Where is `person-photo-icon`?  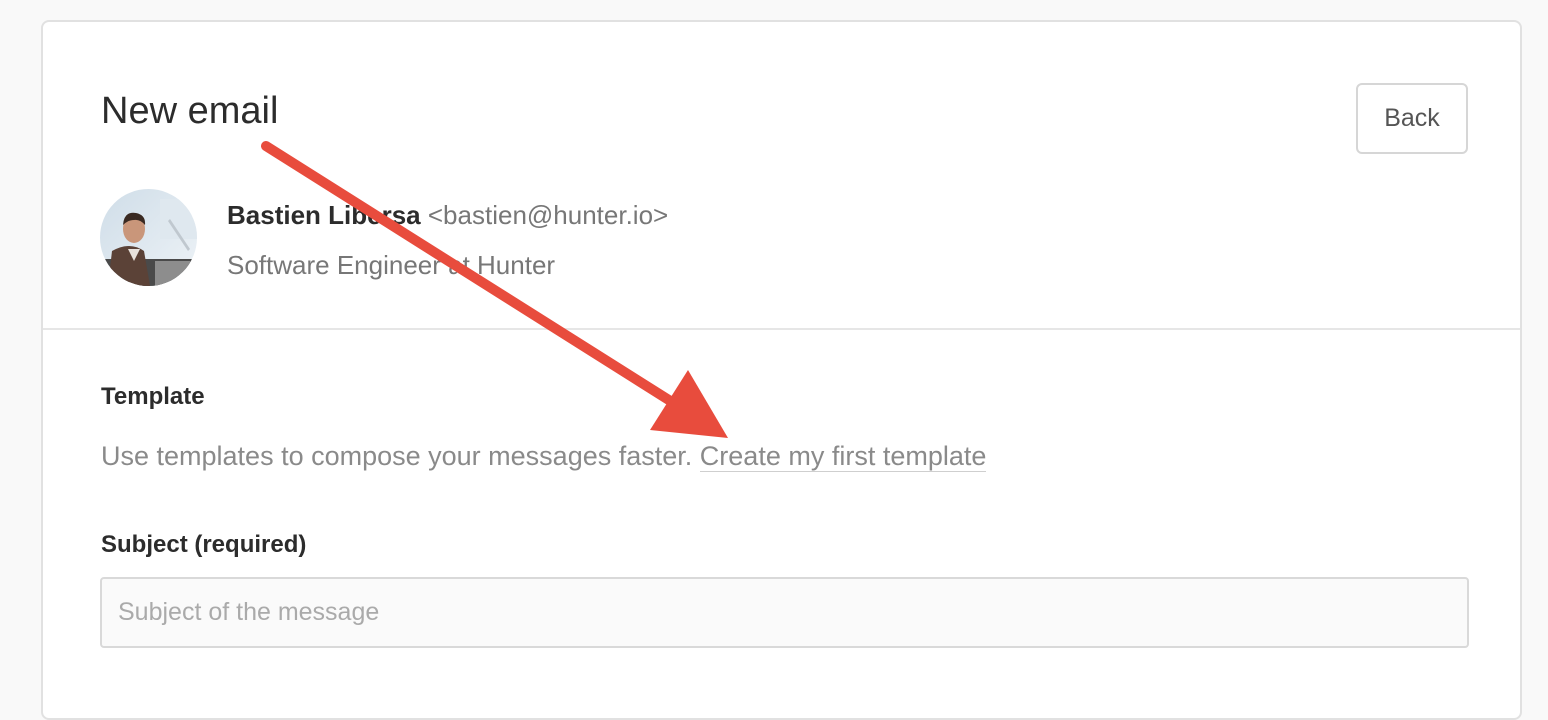 person-photo-icon is located at coordinates (148, 237).